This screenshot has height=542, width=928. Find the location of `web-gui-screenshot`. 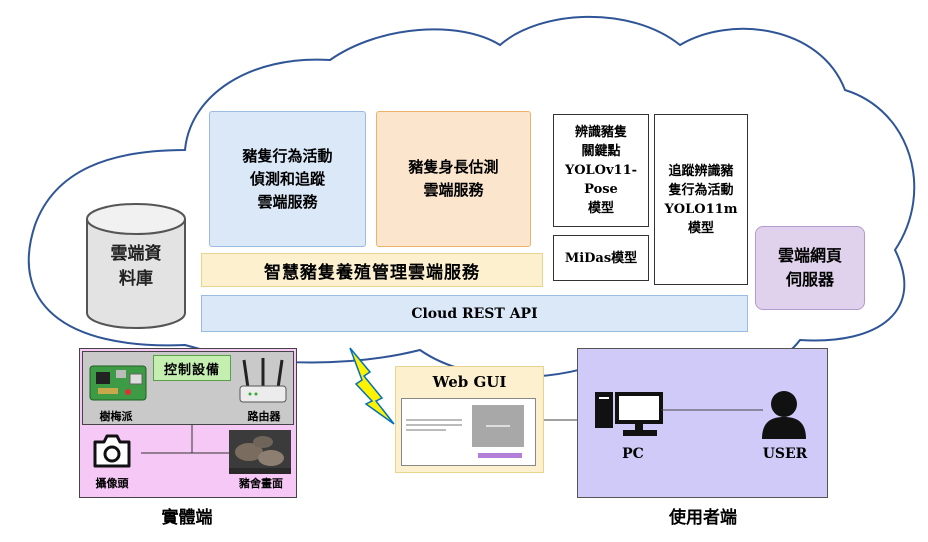

web-gui-screenshot is located at coordinates (468, 432).